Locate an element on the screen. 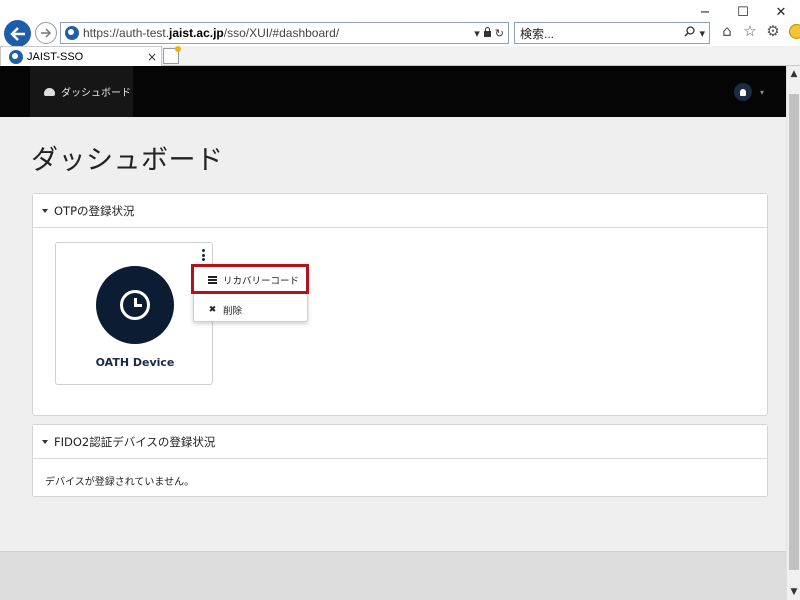 Image resolution: width=800 pixels, height=600 pixels. smiley-icon is located at coordinates (793, 31).